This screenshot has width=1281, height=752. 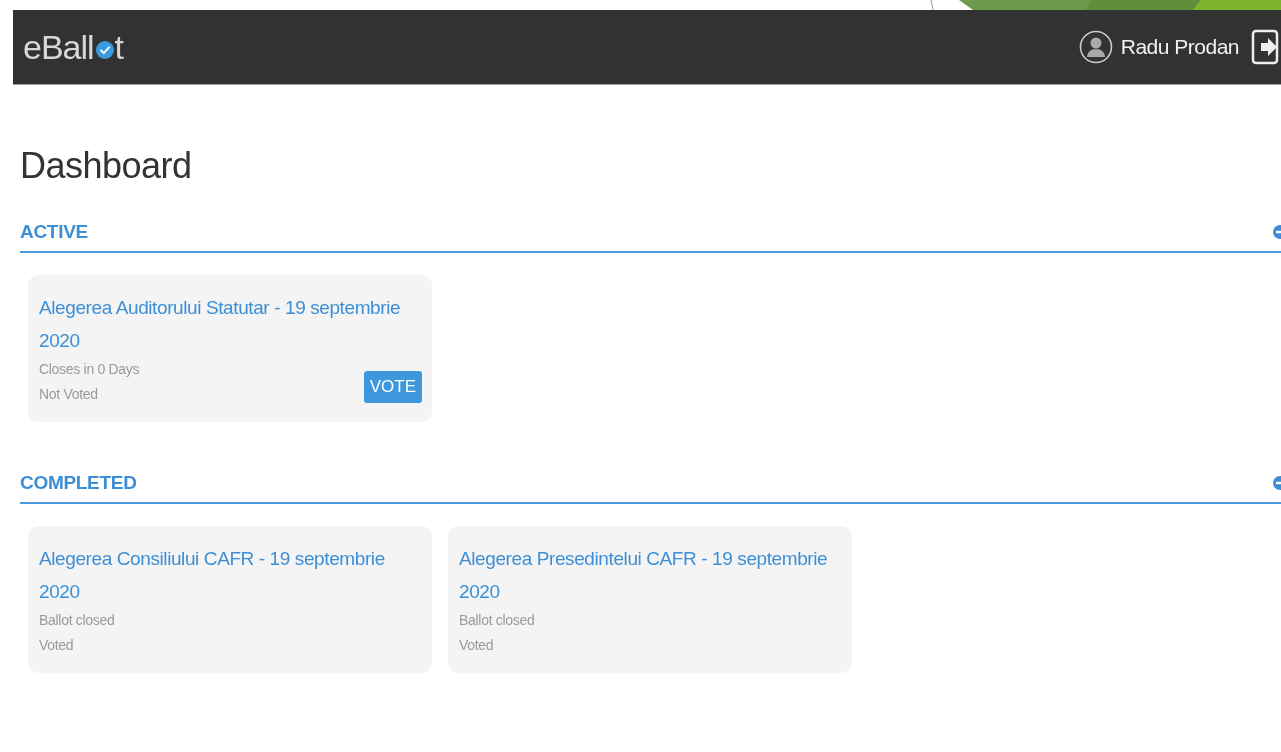 I want to click on ballot-title-link: Alegerea Presedintelui CAFR - 19 septembrie 2020, so click(x=650, y=575).